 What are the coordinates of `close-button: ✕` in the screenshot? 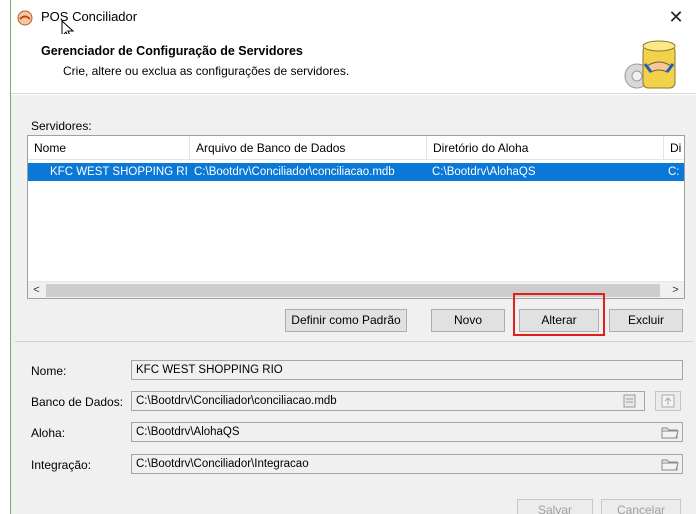 It's located at (676, 17).